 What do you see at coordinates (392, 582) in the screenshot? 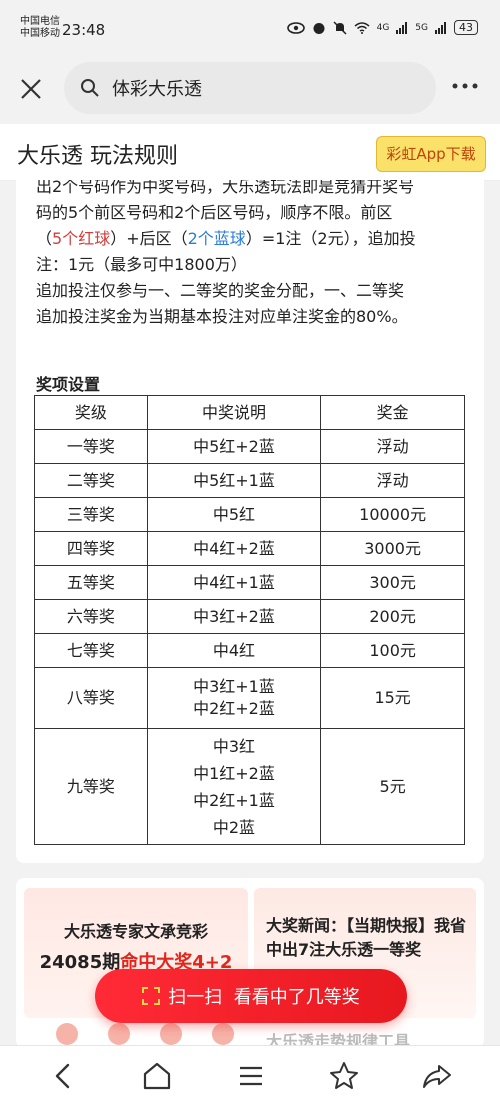
I see `prize-amount: 300元` at bounding box center [392, 582].